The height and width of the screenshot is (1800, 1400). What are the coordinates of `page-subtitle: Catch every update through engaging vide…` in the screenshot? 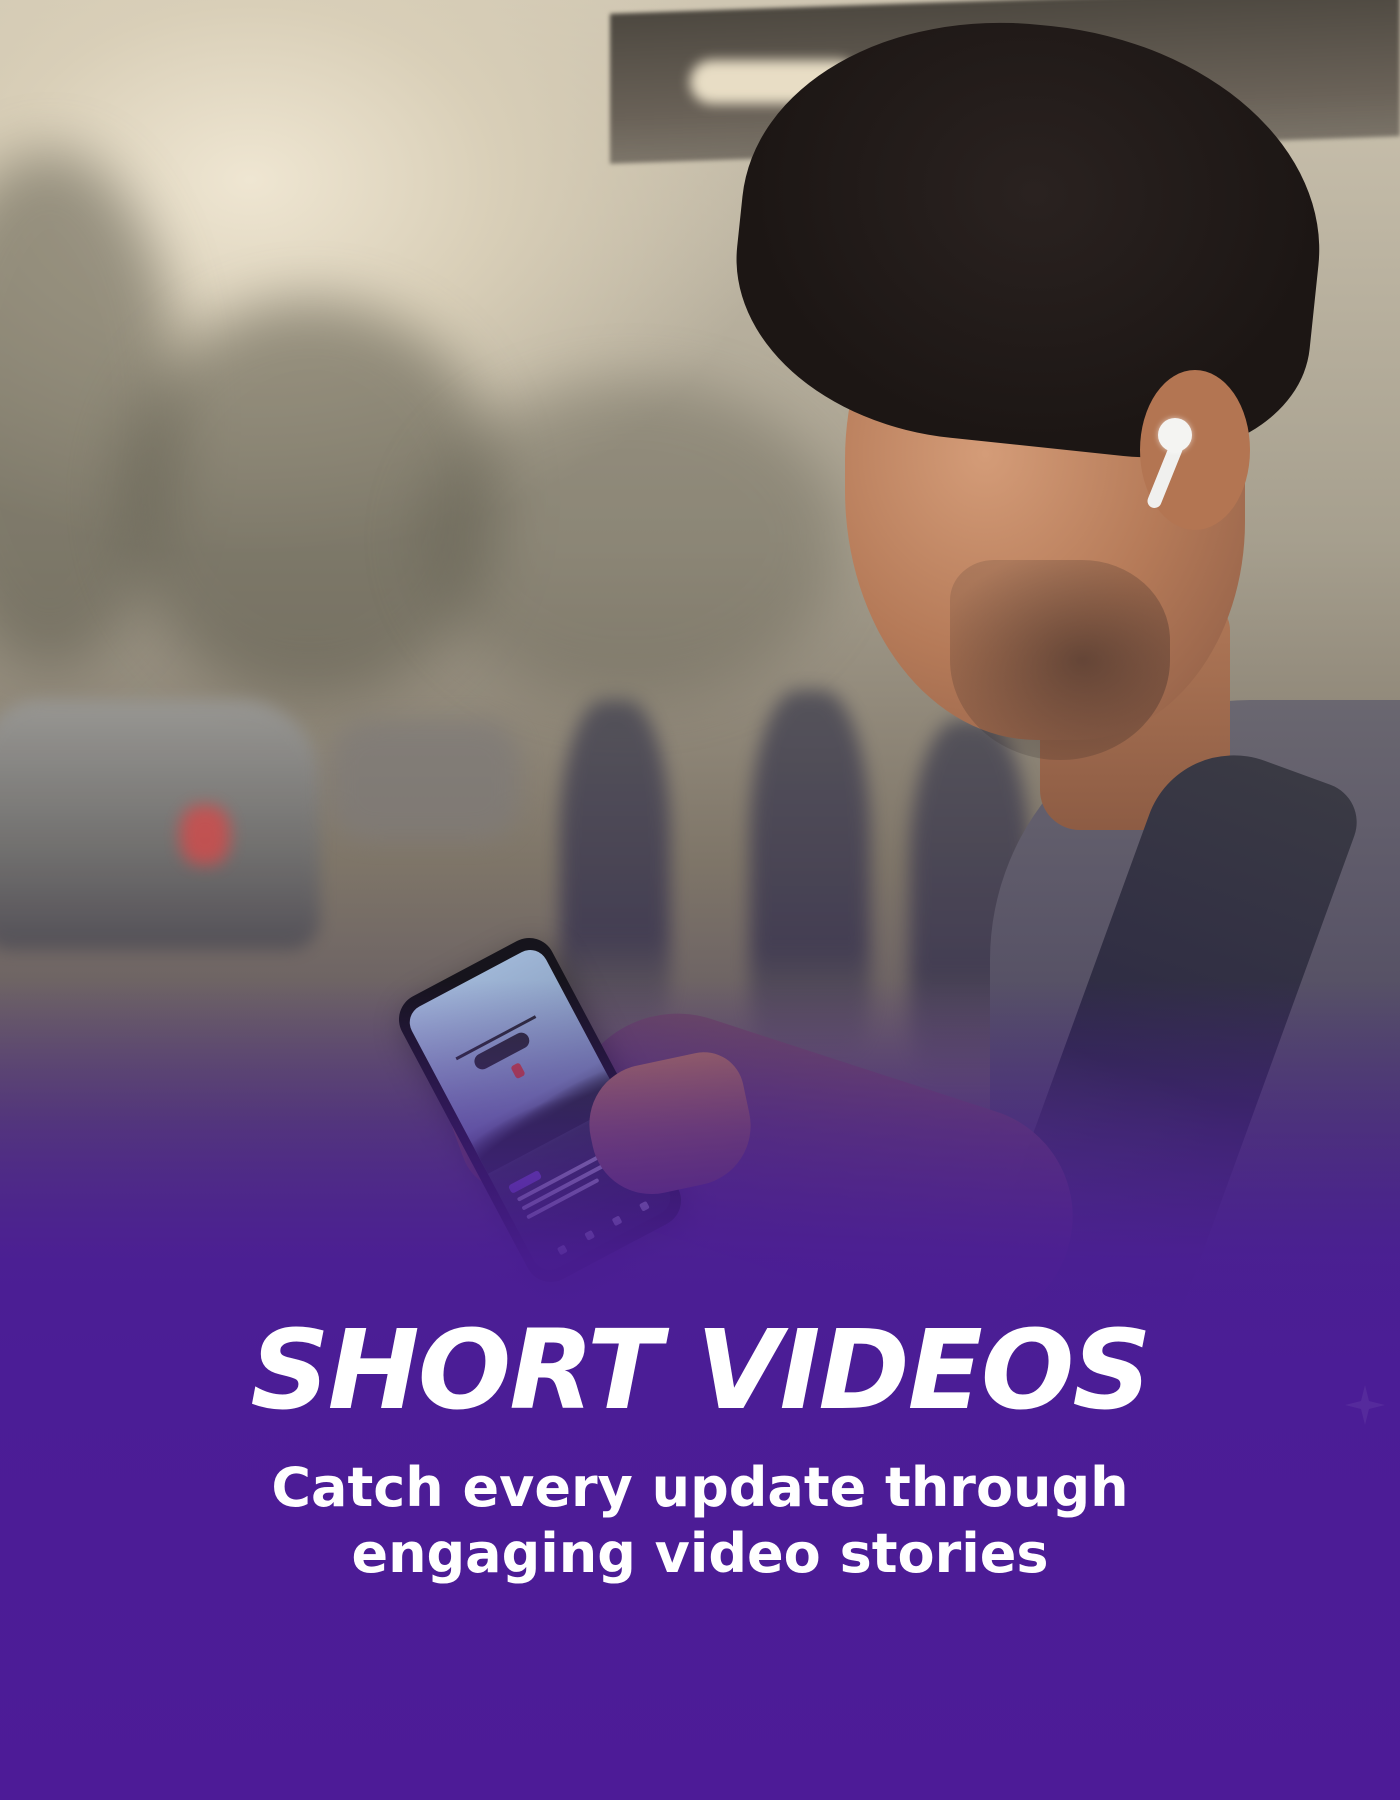 It's located at (700, 1521).